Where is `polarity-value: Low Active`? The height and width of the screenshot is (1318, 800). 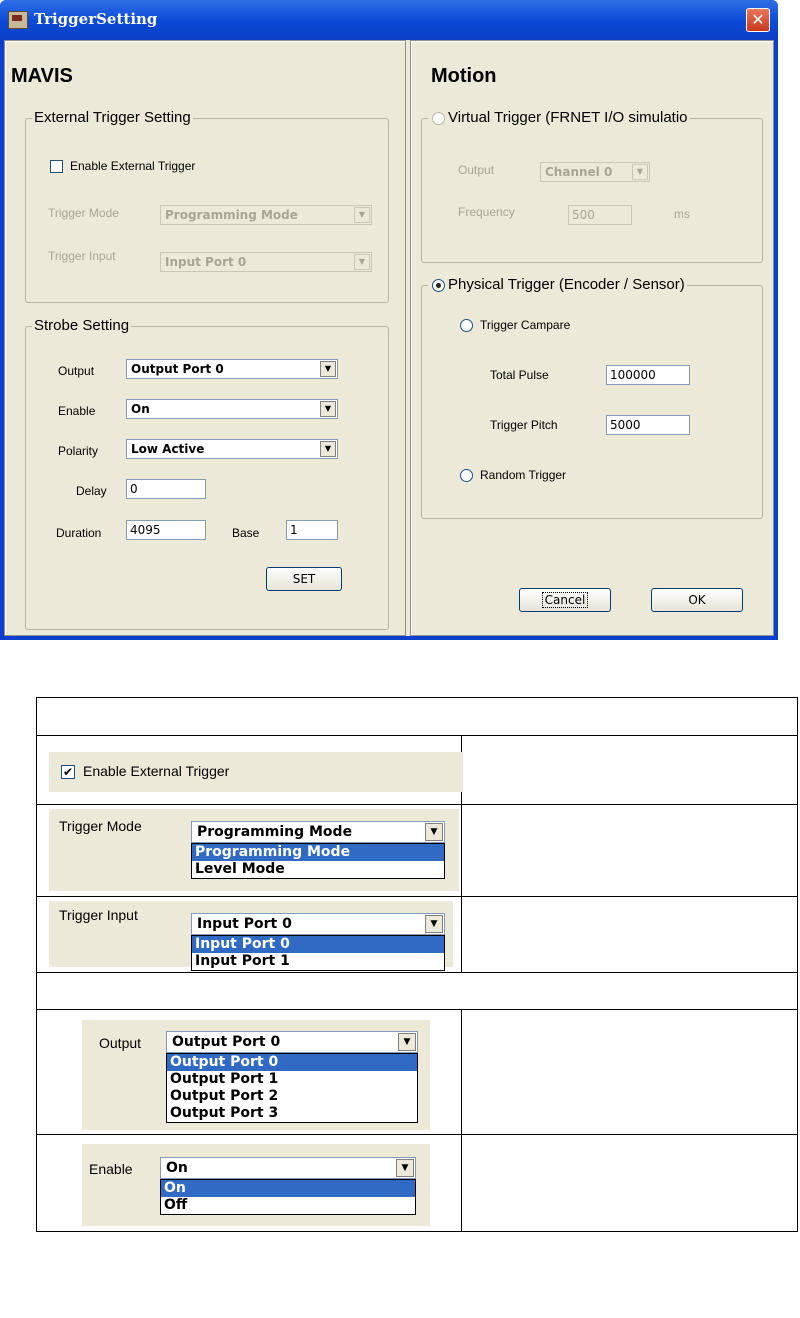 polarity-value: Low Active is located at coordinates (168, 449).